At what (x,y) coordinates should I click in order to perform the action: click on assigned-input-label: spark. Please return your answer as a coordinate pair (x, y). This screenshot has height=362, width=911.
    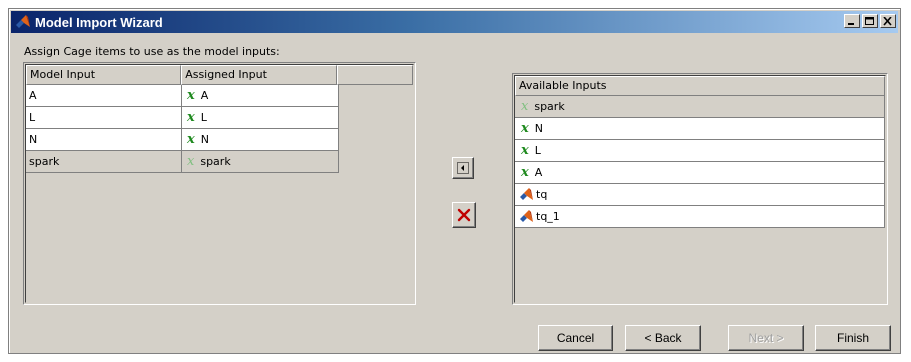
    Looking at the image, I should click on (215, 161).